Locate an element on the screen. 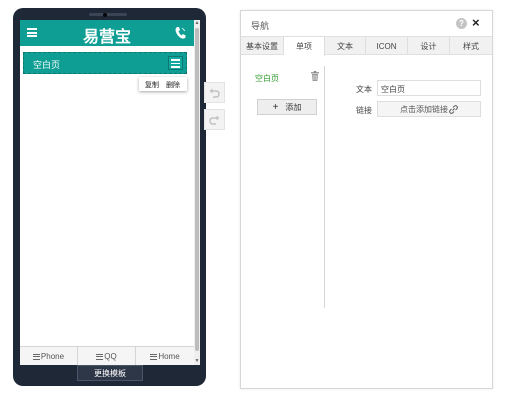 The height and width of the screenshot is (393, 505). phone-scrollbar: ▲ ▼ is located at coordinates (197, 192).